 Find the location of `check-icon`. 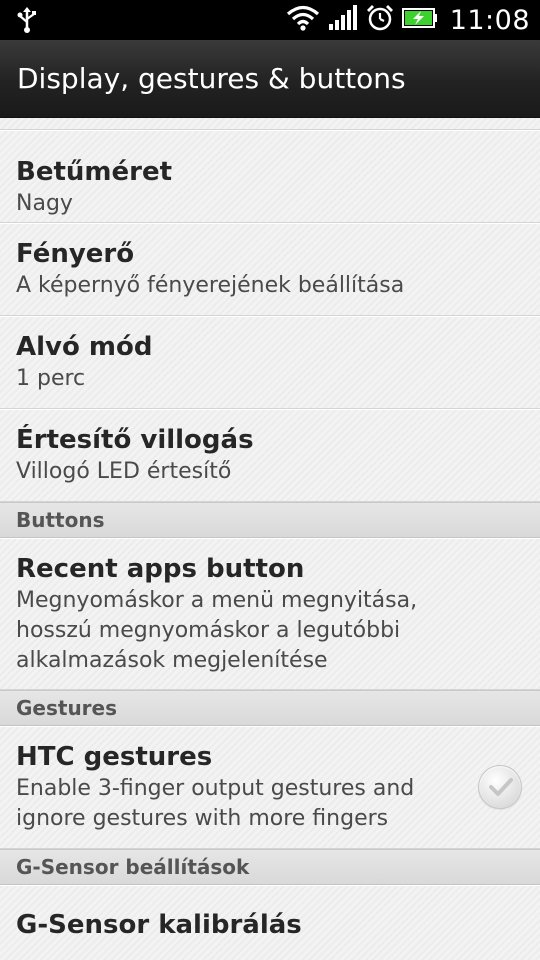

check-icon is located at coordinates (501, 787).